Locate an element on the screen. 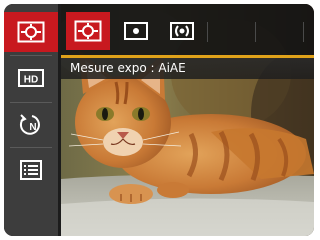  timer-n-icon: N is located at coordinates (29, 124).